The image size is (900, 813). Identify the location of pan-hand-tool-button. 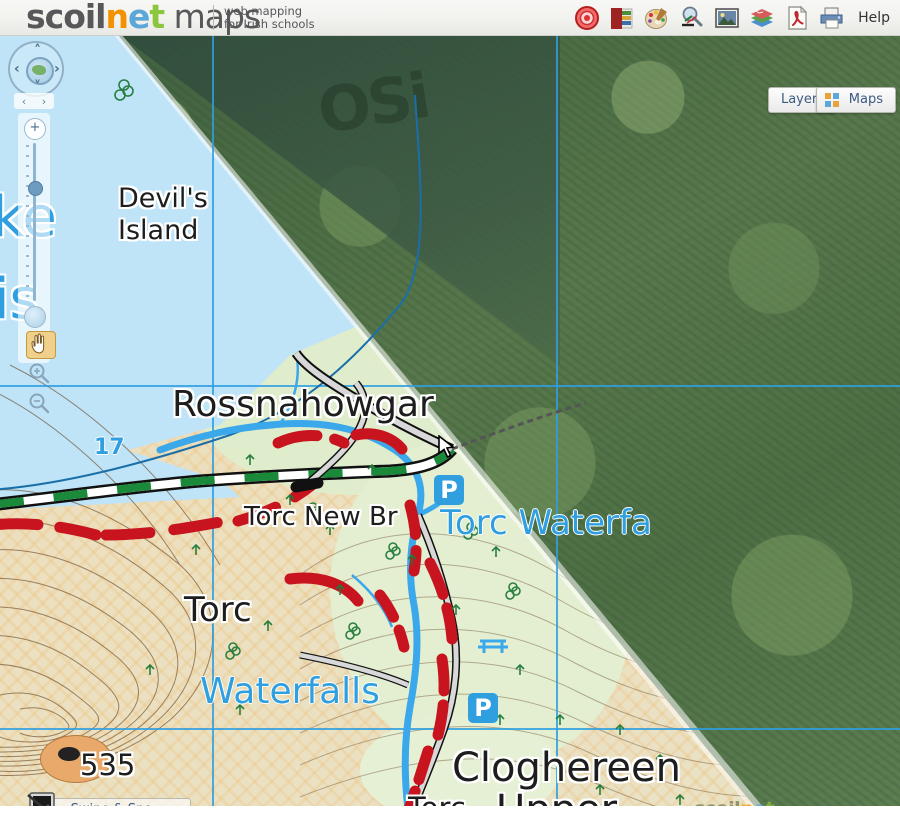
(41, 345).